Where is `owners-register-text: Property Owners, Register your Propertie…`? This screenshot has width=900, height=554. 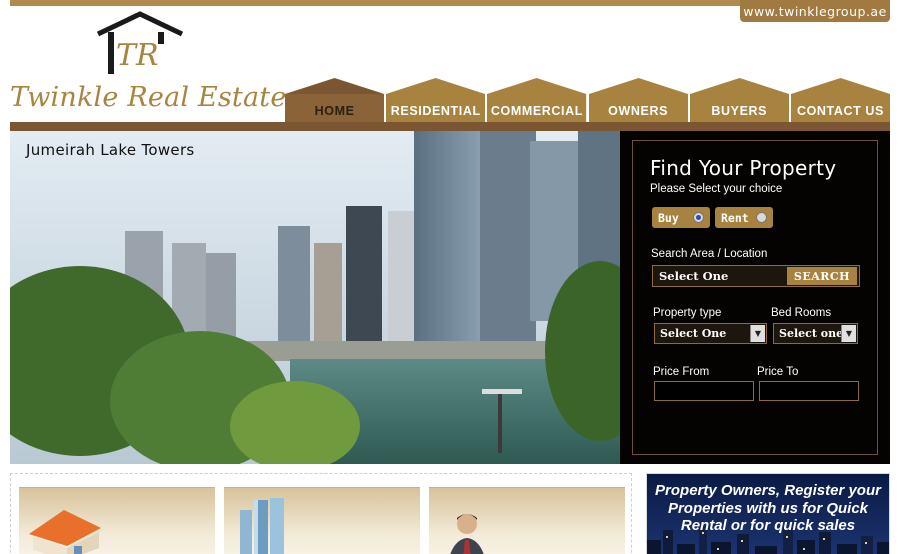 owners-register-text: Property Owners, Register your Propertie… is located at coordinates (768, 508).